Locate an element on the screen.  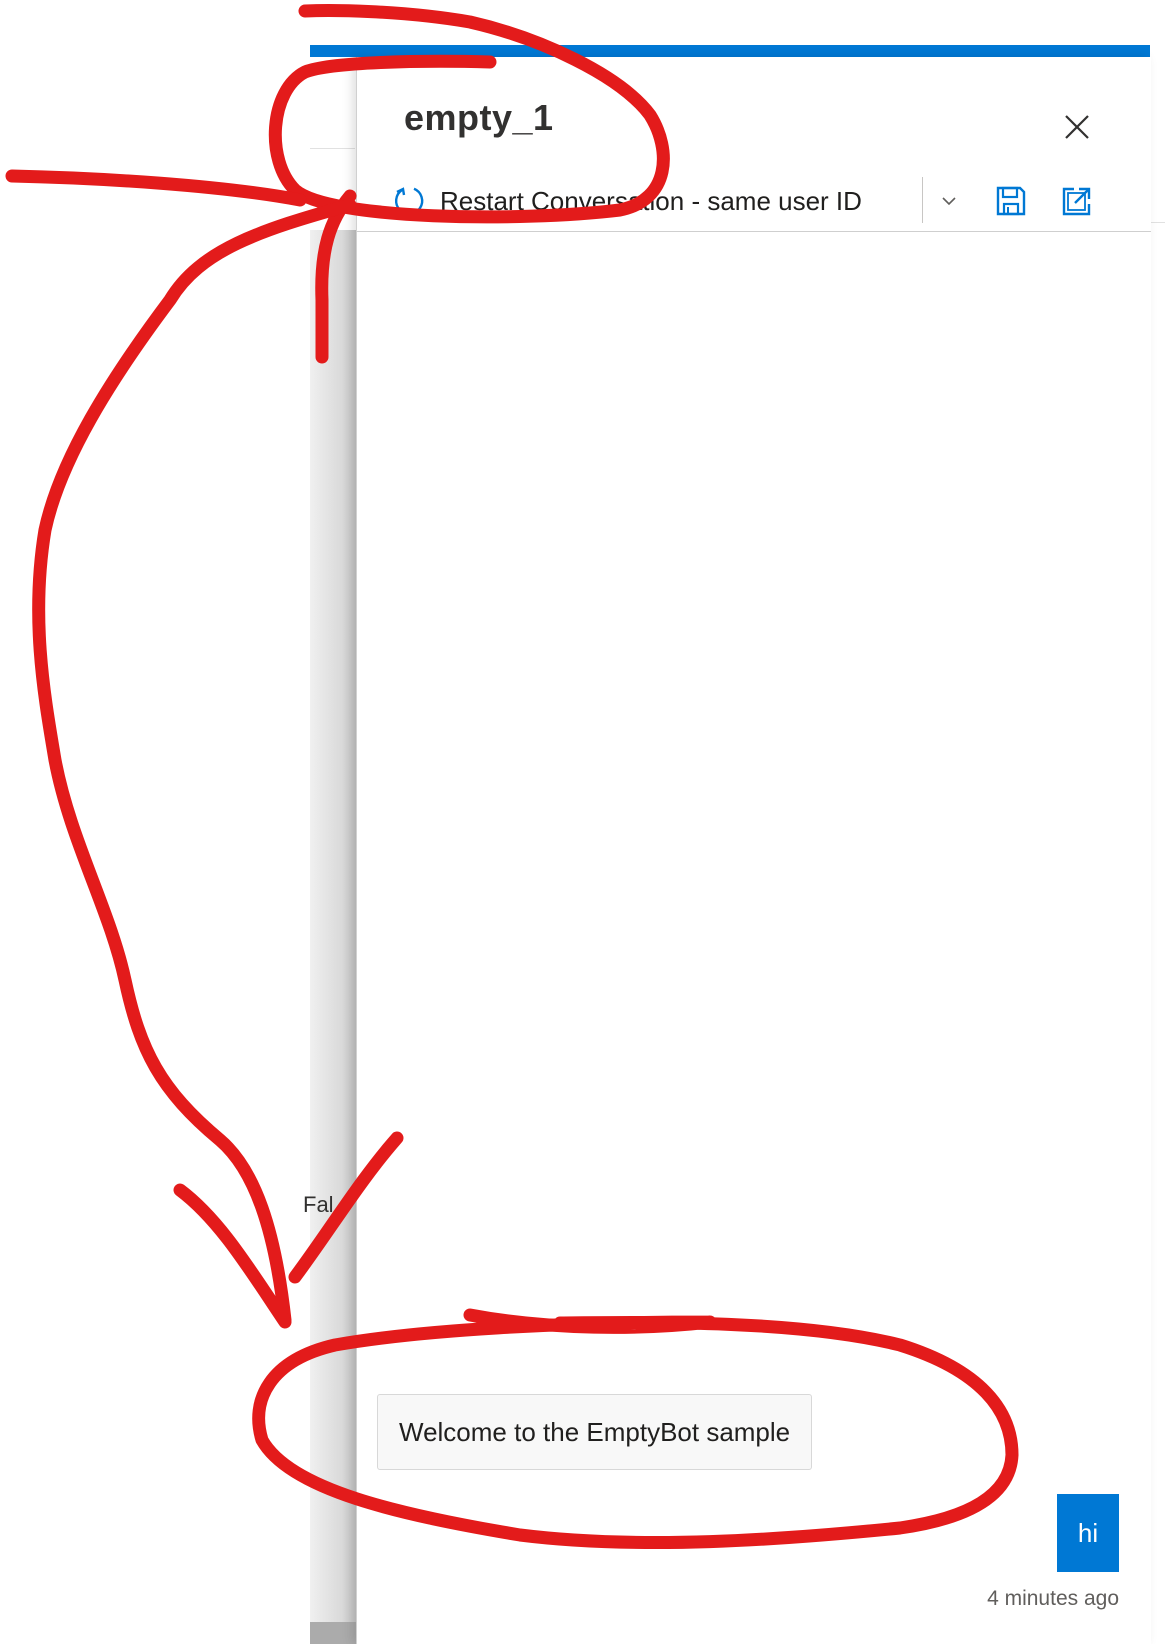
chevron-down-icon is located at coordinates (949, 201).